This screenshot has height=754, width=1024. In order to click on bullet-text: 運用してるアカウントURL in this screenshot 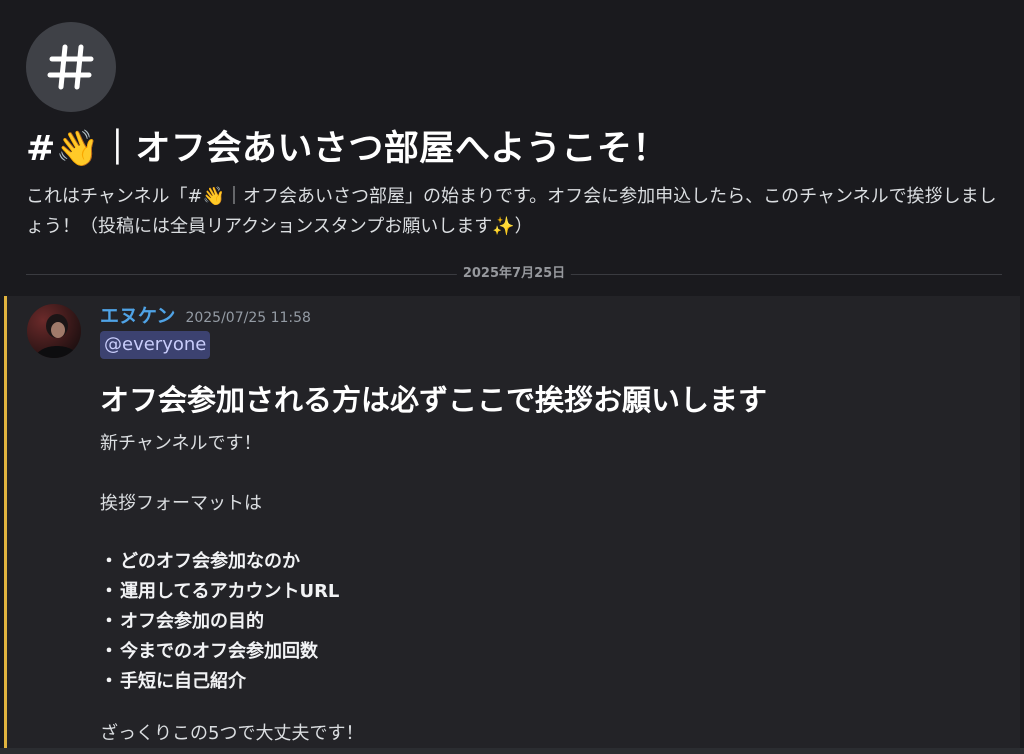, I will do `click(230, 591)`.